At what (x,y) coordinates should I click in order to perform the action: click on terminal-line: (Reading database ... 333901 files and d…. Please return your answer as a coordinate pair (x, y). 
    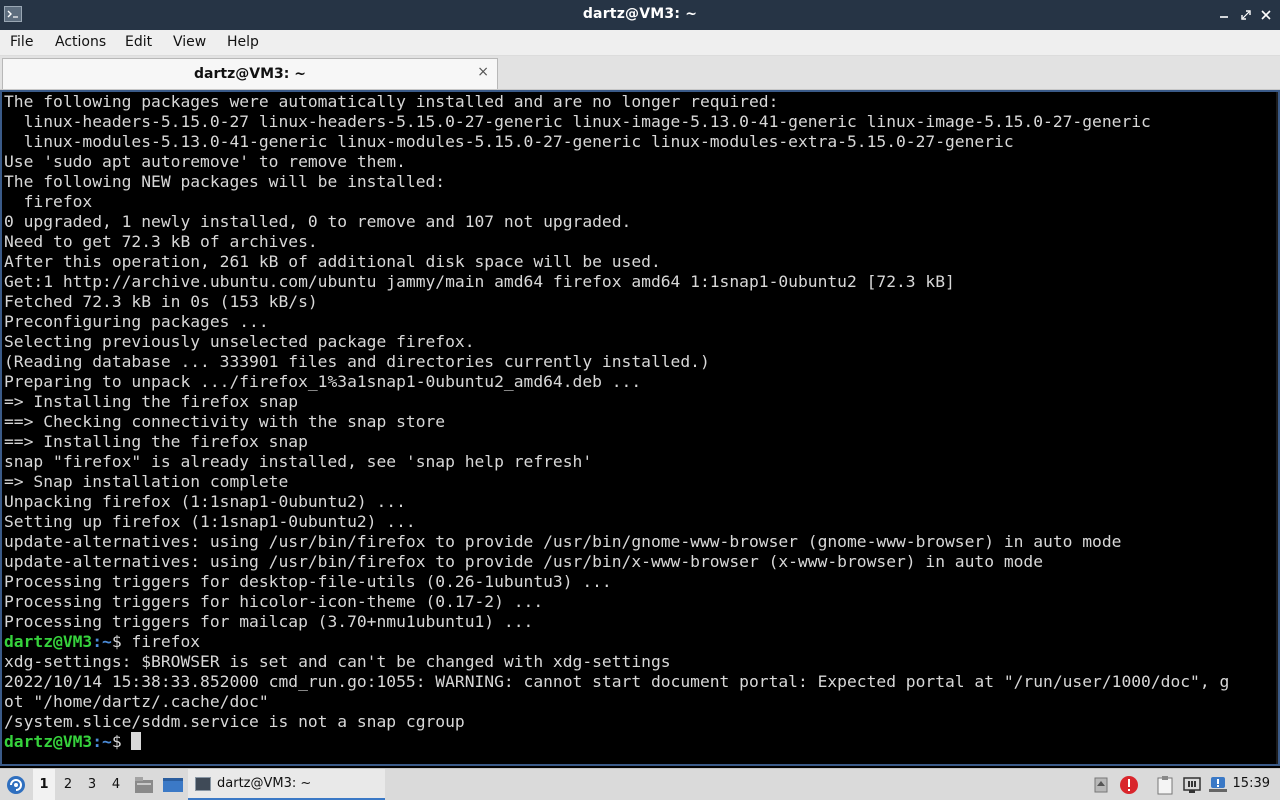
    Looking at the image, I should click on (357, 361).